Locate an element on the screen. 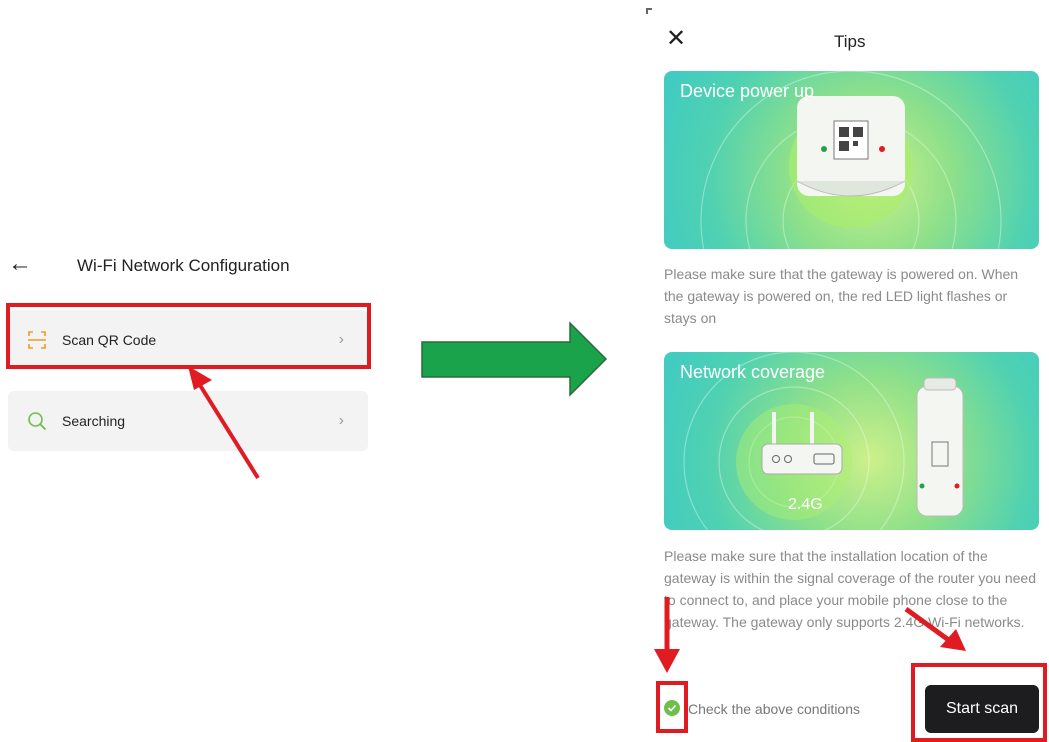  card-title: Device power up is located at coordinates (747, 91).